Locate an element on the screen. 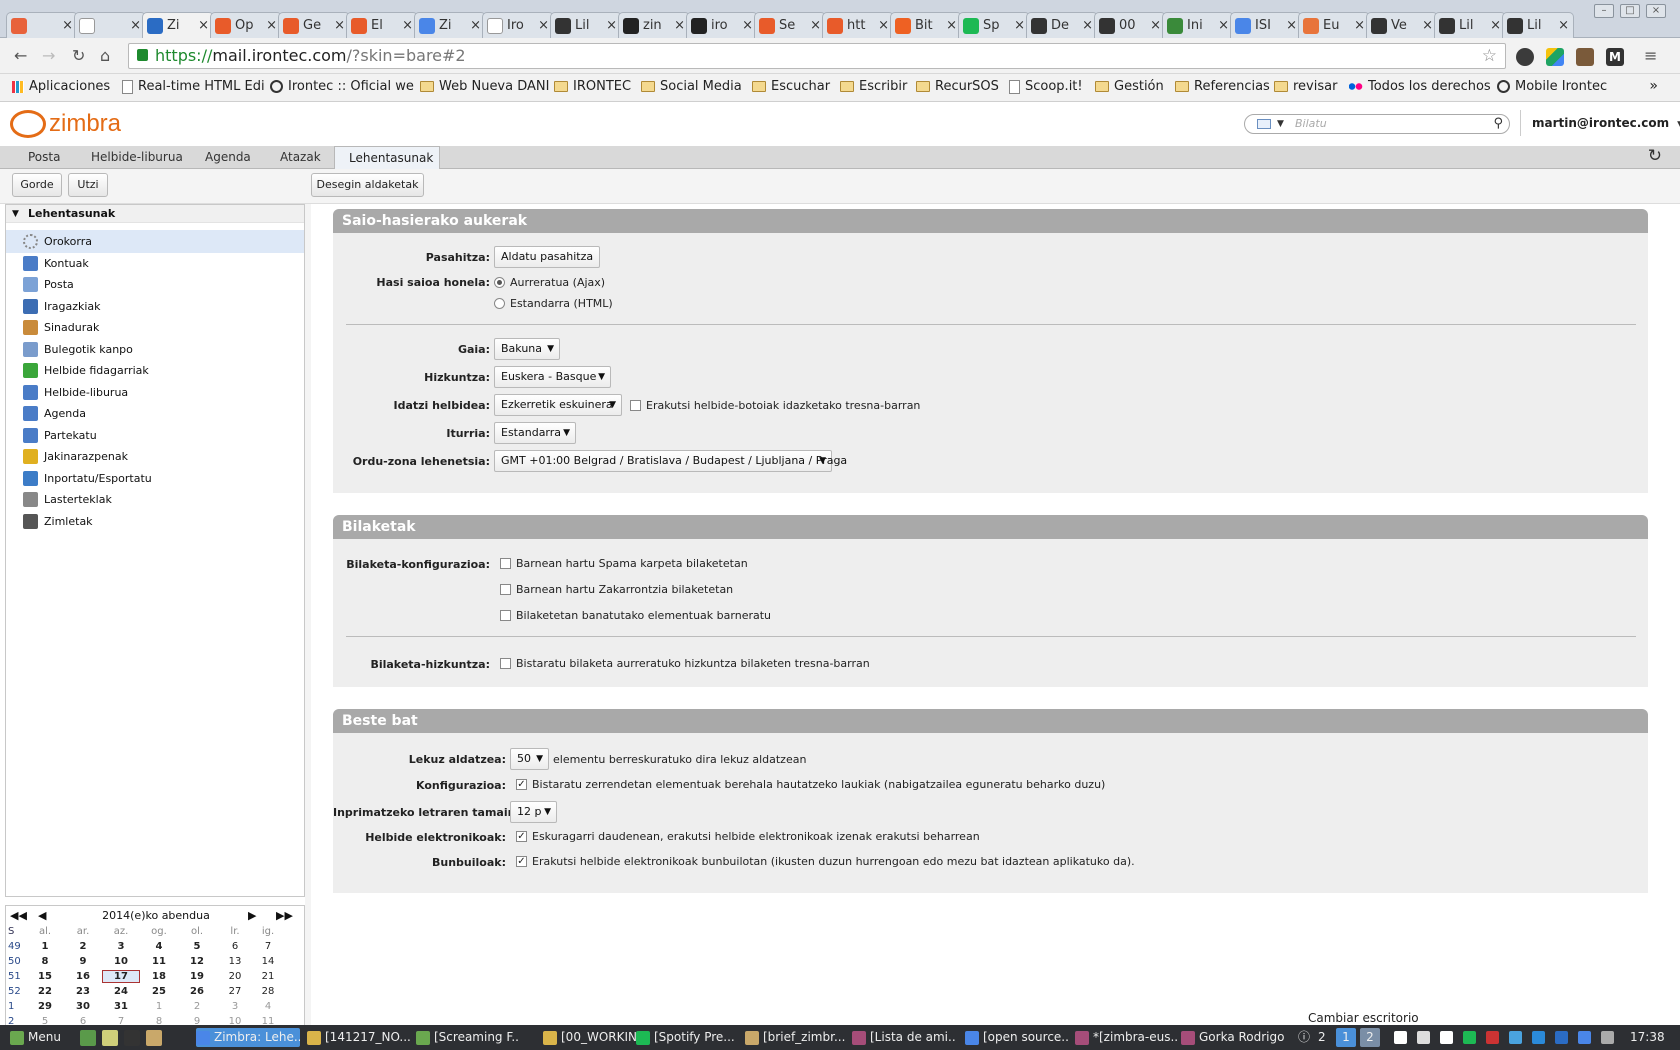 This screenshot has width=1680, height=1050. collapse-triangle-icon: ▼ is located at coordinates (15, 214).